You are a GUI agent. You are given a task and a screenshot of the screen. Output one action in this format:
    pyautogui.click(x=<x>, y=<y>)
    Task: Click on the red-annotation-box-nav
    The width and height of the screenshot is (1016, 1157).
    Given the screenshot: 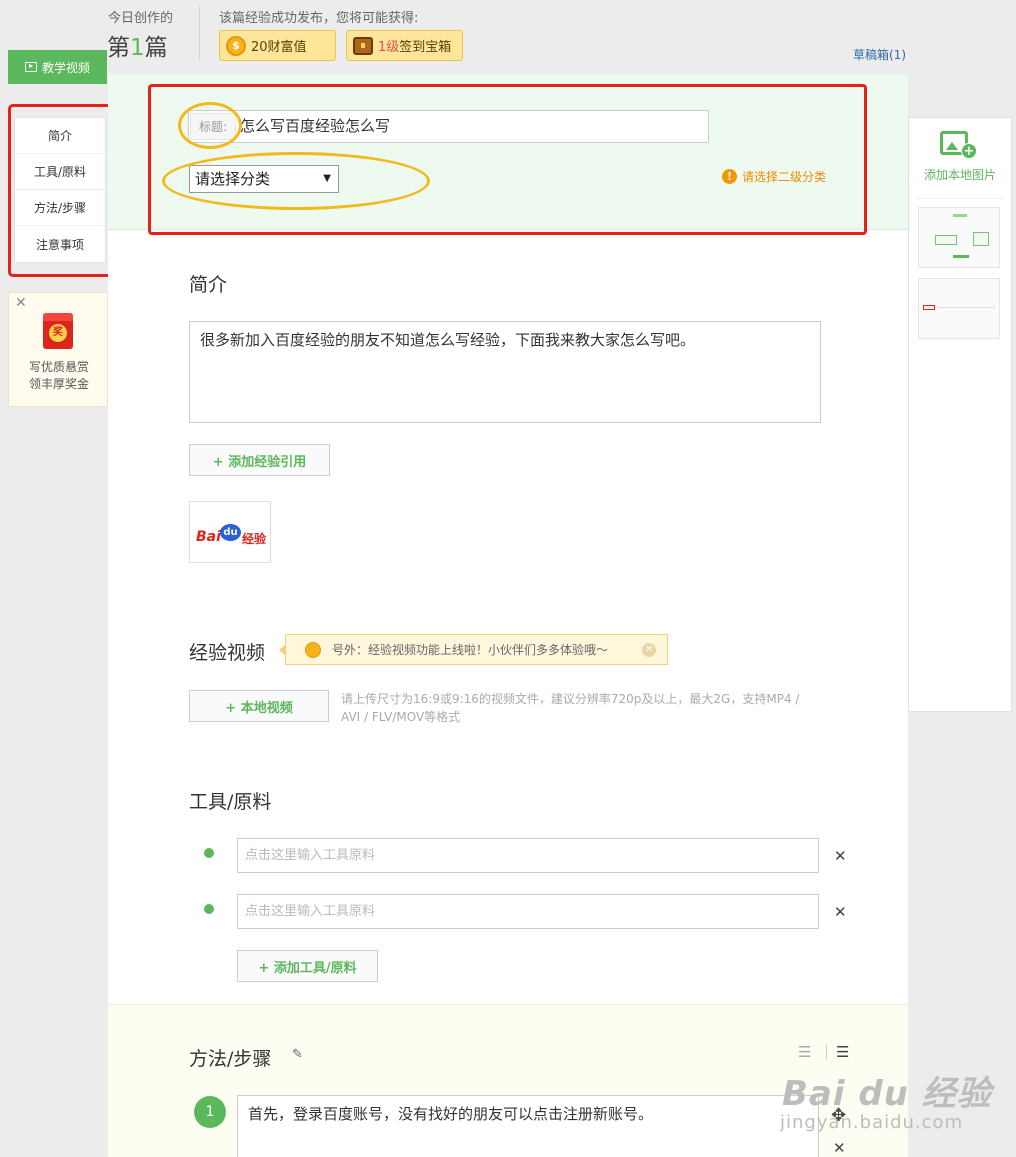 What is the action you would take?
    pyautogui.click(x=60, y=190)
    